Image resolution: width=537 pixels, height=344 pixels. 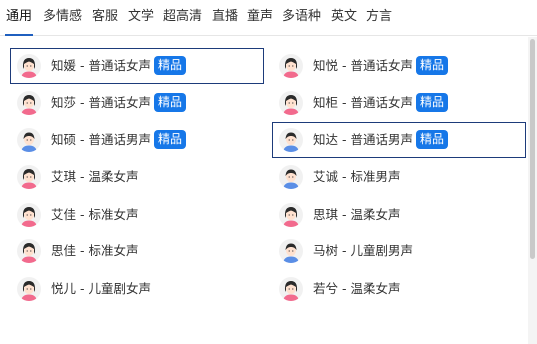 I want to click on voice-label: 知柜 - 普通话女声 精品, so click(x=380, y=103).